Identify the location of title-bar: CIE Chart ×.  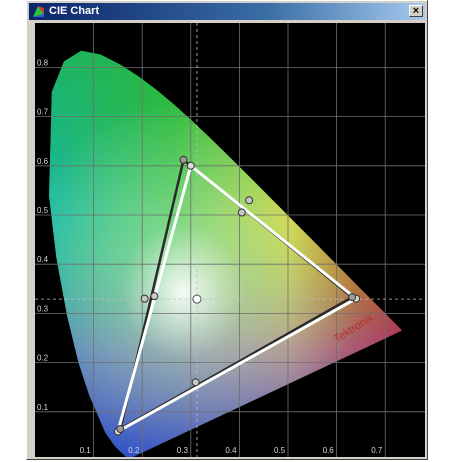
(227, 11).